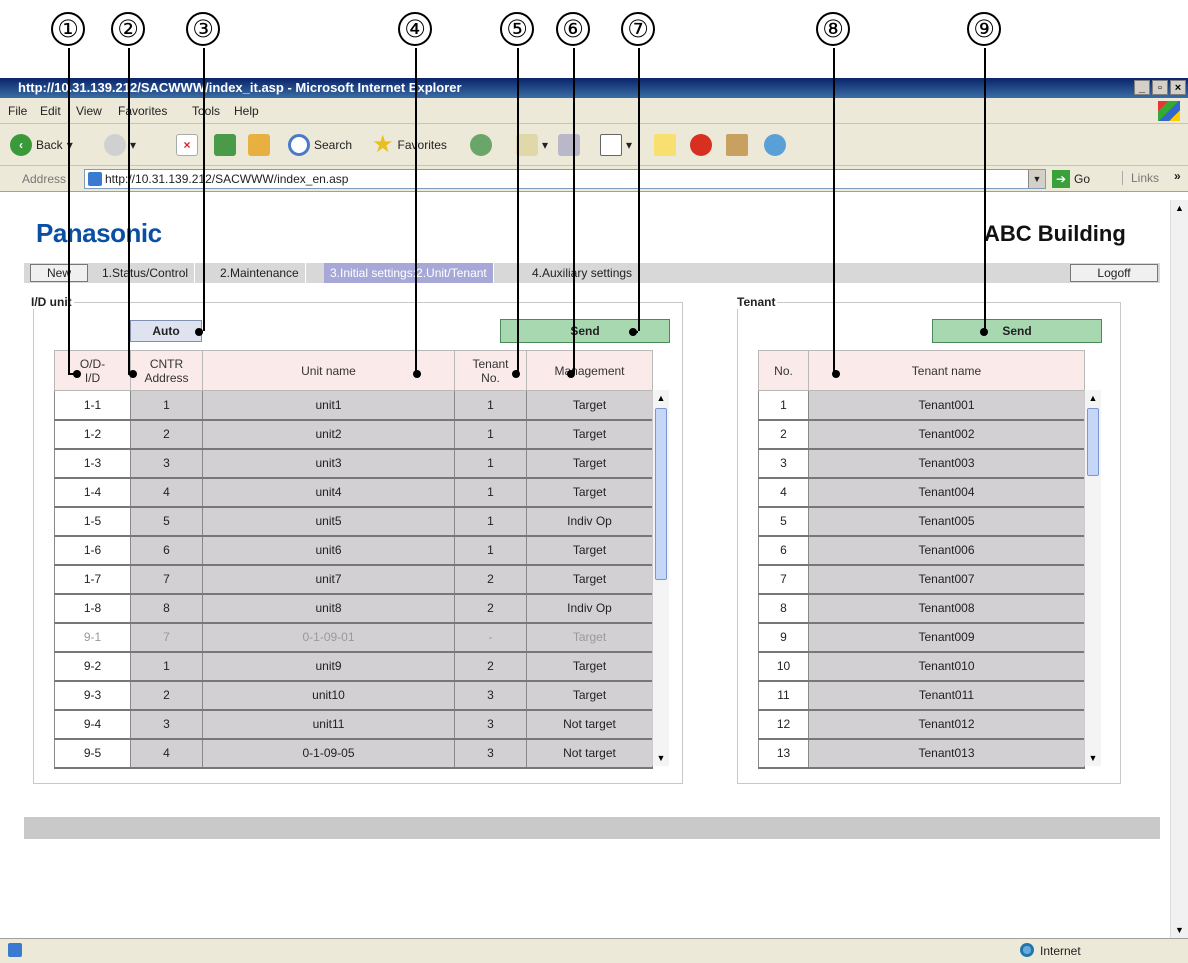 The width and height of the screenshot is (1188, 963). I want to click on new-button: New, so click(59, 273).